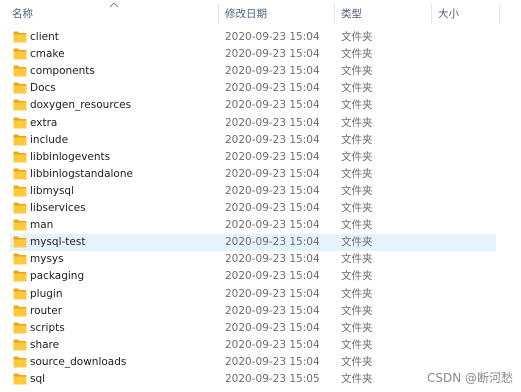  I want to click on file-row: share 2020-09-23 15:04 文件夹, so click(253, 345).